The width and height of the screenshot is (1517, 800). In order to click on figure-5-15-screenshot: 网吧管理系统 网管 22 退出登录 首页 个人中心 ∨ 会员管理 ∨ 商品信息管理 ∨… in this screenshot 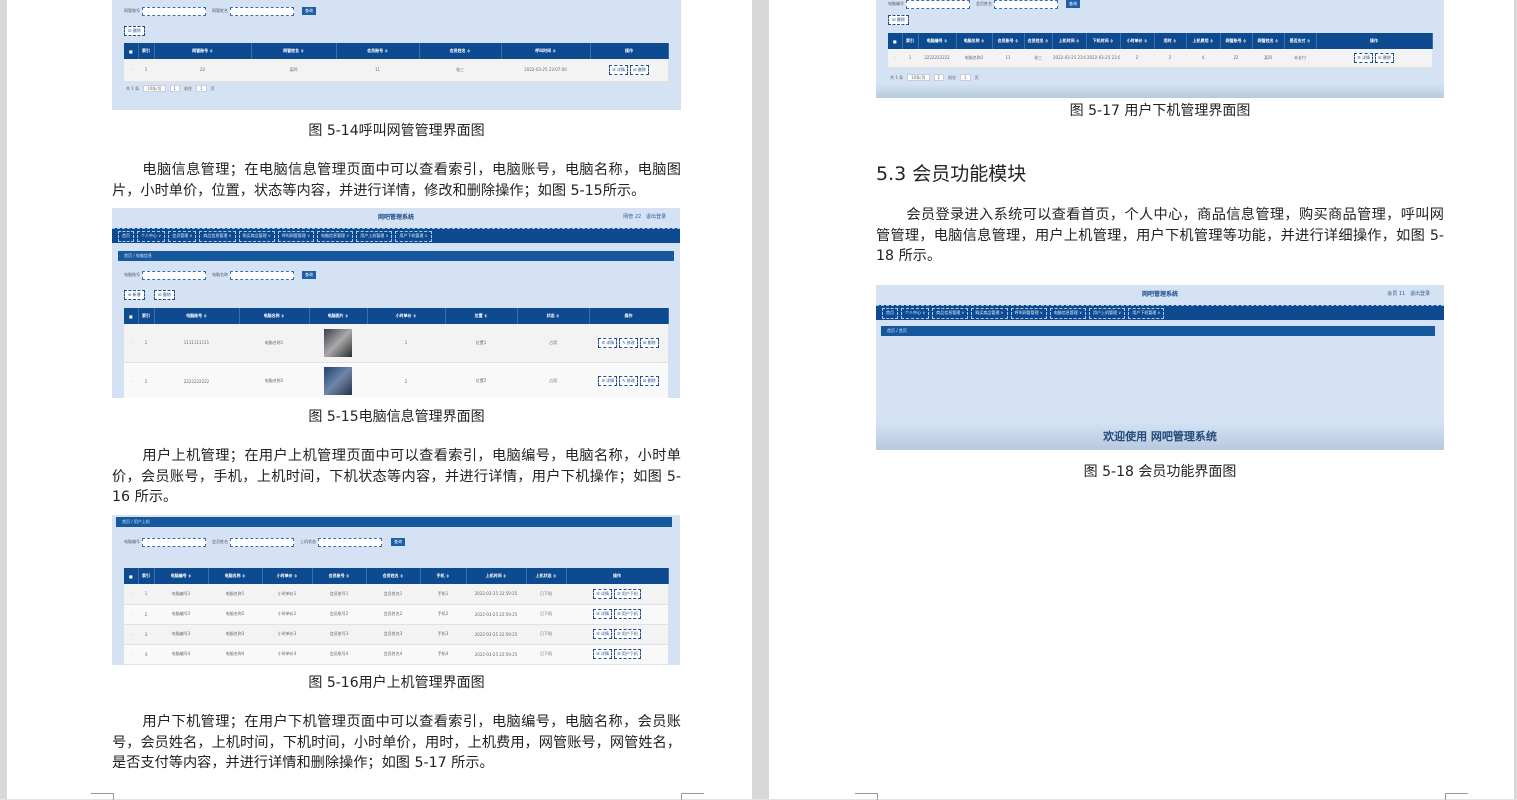, I will do `click(396, 303)`.